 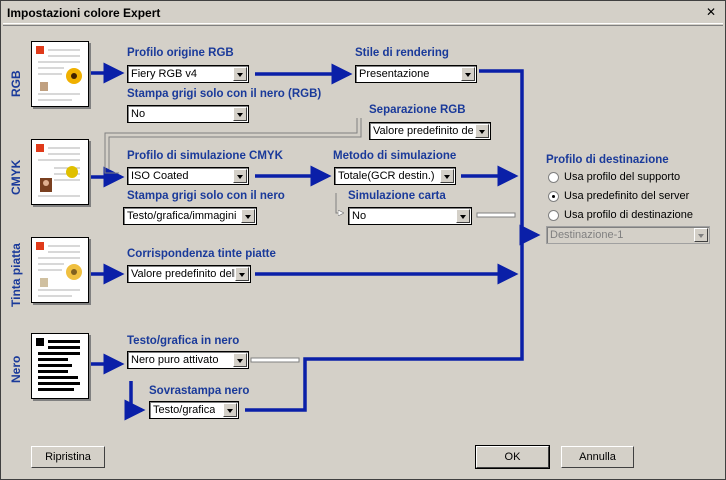 I want to click on destination-profile-label: Profilo di destinazione, so click(x=607, y=160).